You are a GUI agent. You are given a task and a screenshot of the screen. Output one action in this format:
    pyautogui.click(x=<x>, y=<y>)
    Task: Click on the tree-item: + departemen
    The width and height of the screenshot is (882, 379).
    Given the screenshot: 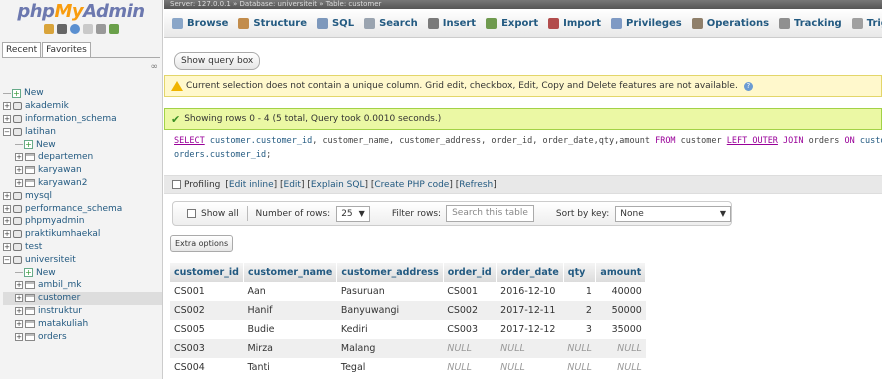 What is the action you would take?
    pyautogui.click(x=82, y=157)
    